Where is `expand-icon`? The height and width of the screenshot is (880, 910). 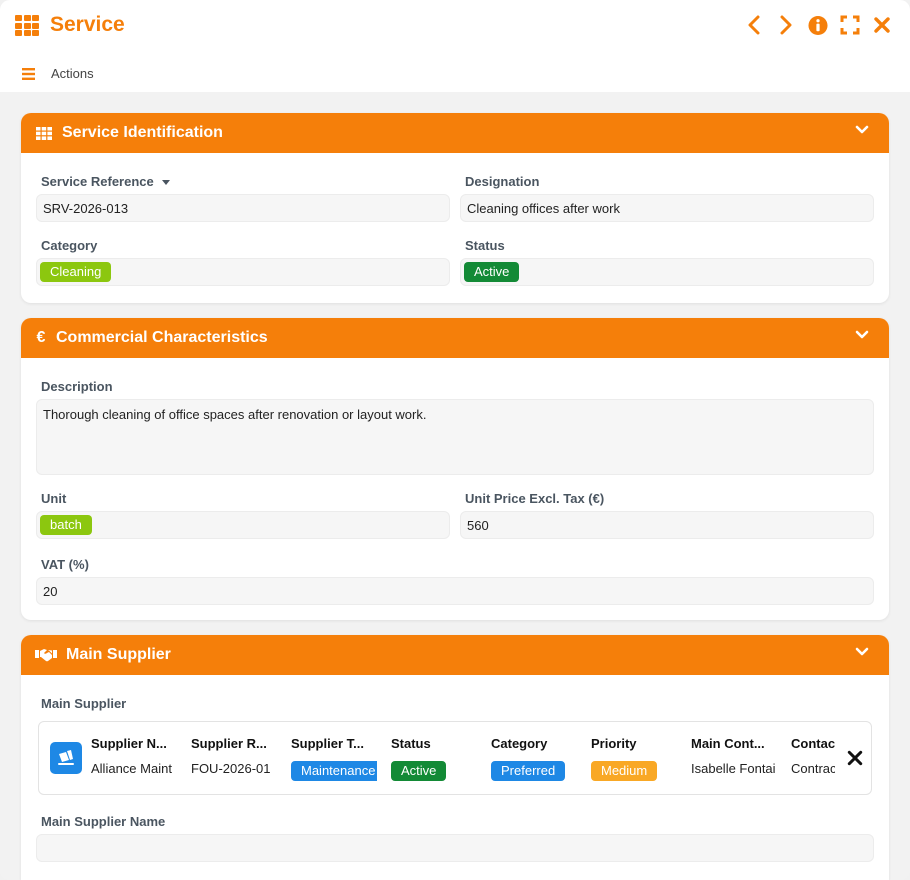
expand-icon is located at coordinates (850, 25).